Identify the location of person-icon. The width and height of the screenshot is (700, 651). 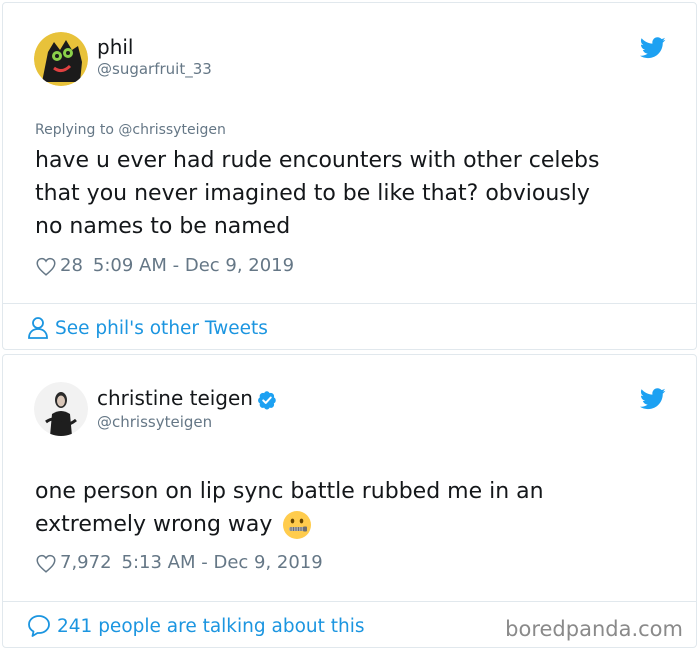
(38, 328).